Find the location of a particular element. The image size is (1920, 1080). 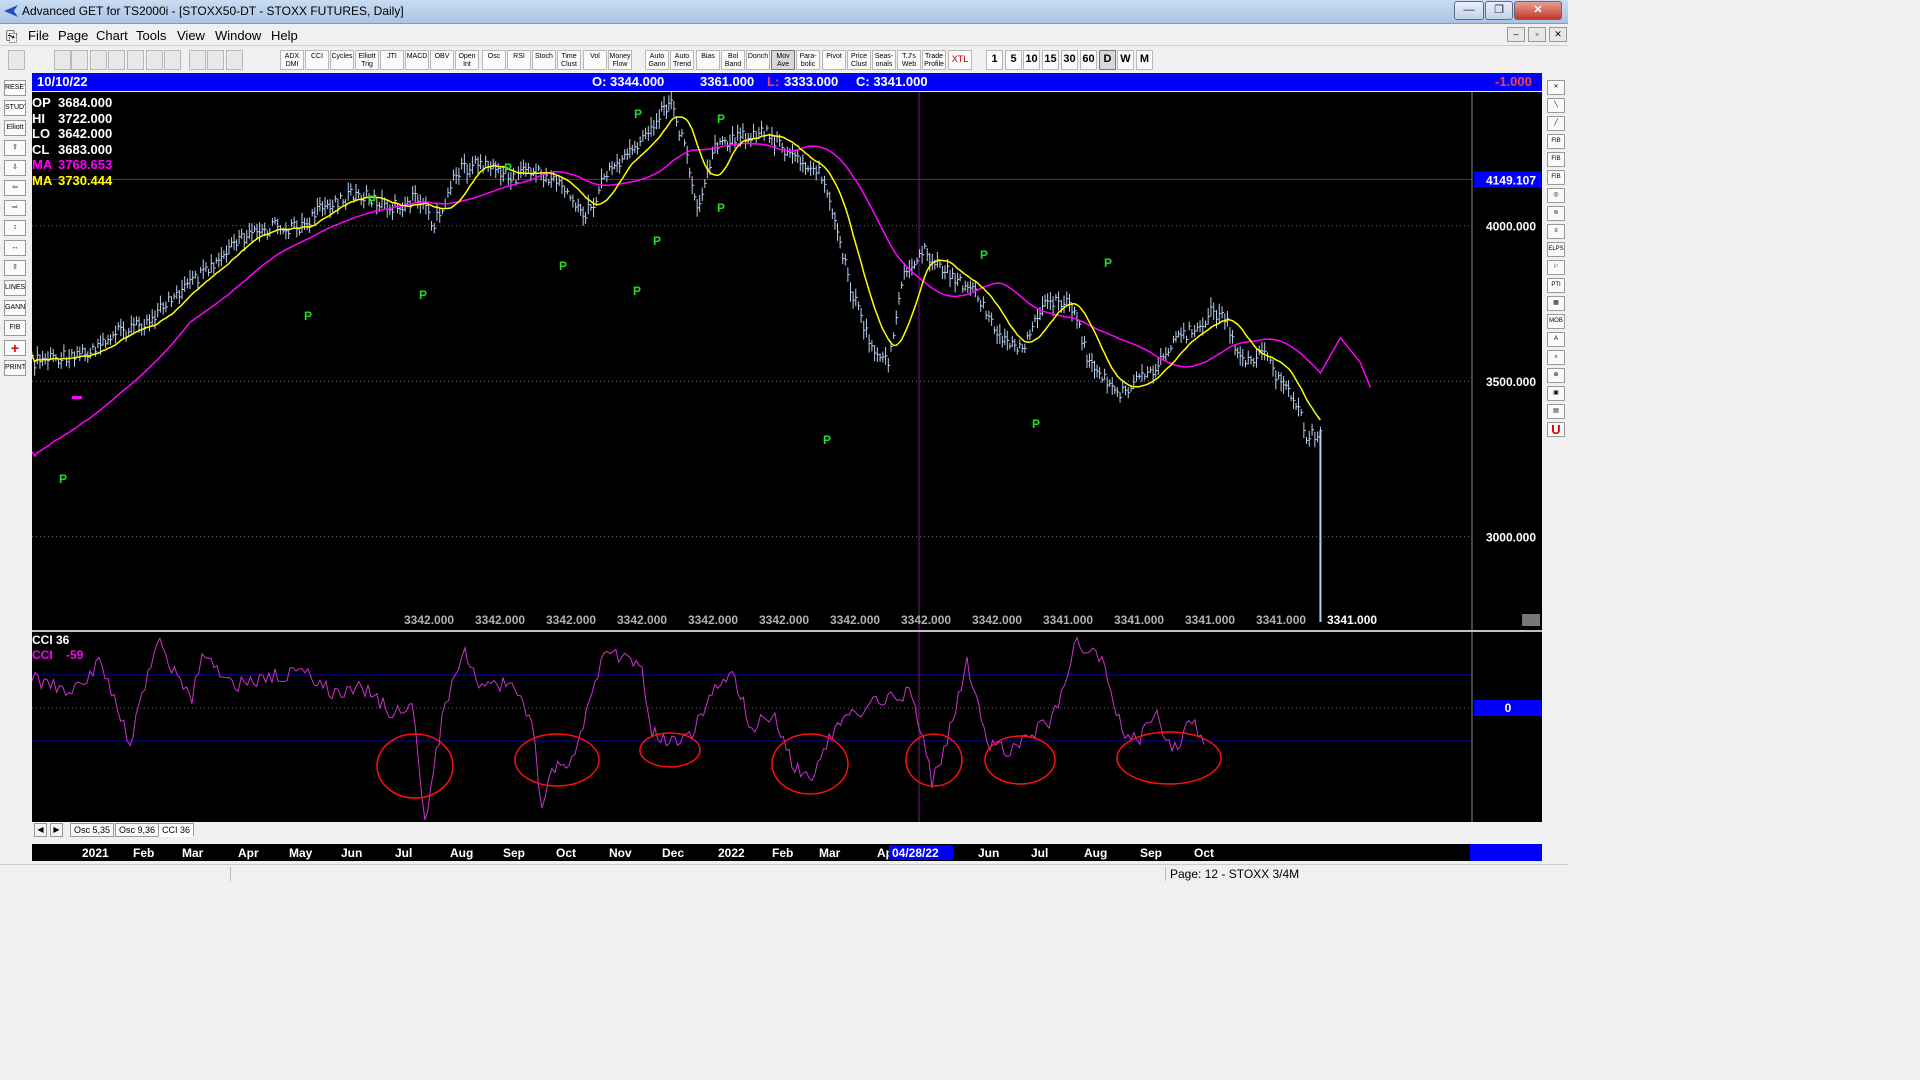

left-tool-11: GANN is located at coordinates (15, 308).